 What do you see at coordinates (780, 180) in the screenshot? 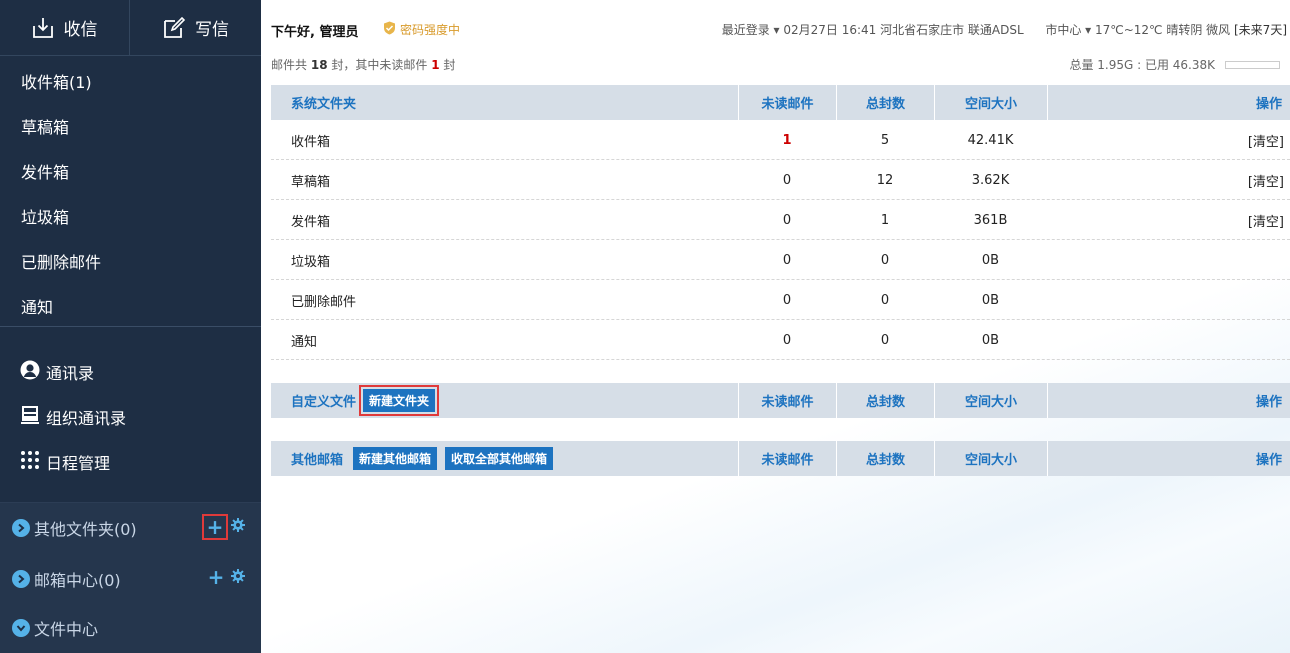
I see `table-row: 草稿箱 0 12 3.62K [清空]` at bounding box center [780, 180].